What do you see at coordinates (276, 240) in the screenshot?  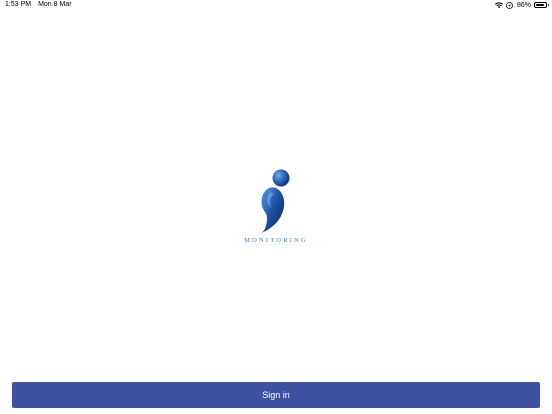 I see `logo-text: MONITORING` at bounding box center [276, 240].